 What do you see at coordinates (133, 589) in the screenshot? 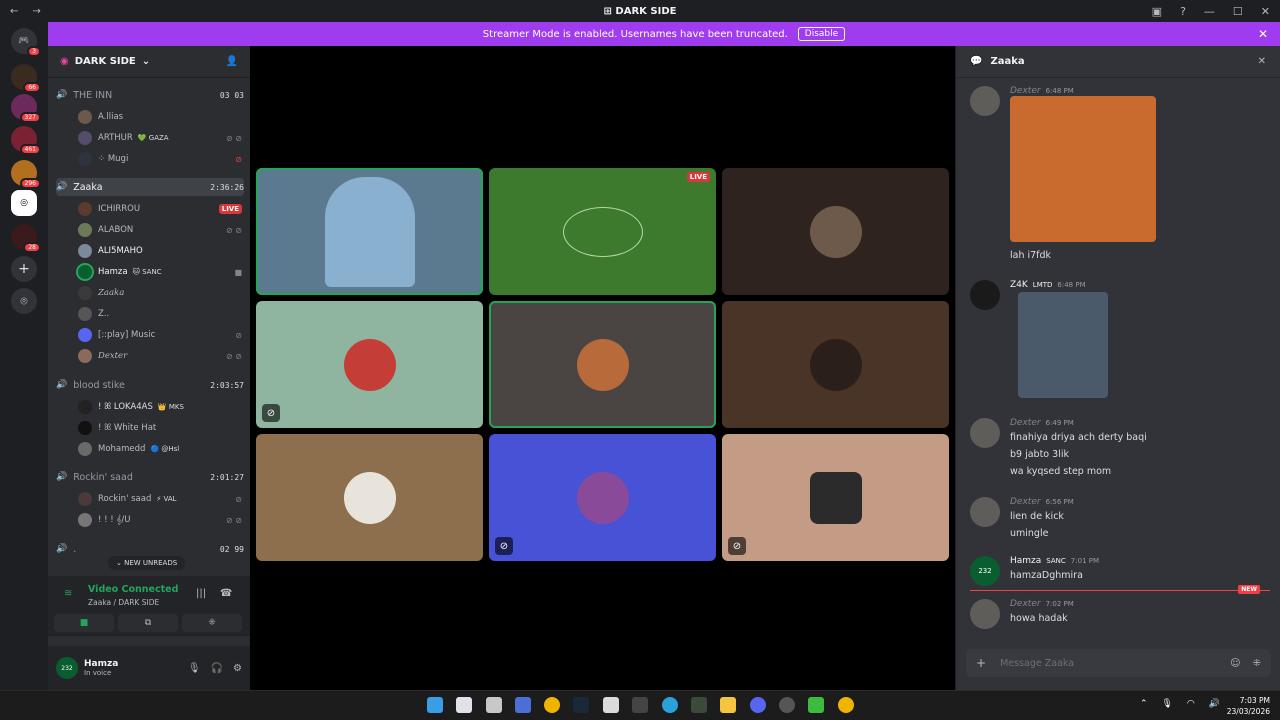
I see `connection-status: Video Connected` at bounding box center [133, 589].